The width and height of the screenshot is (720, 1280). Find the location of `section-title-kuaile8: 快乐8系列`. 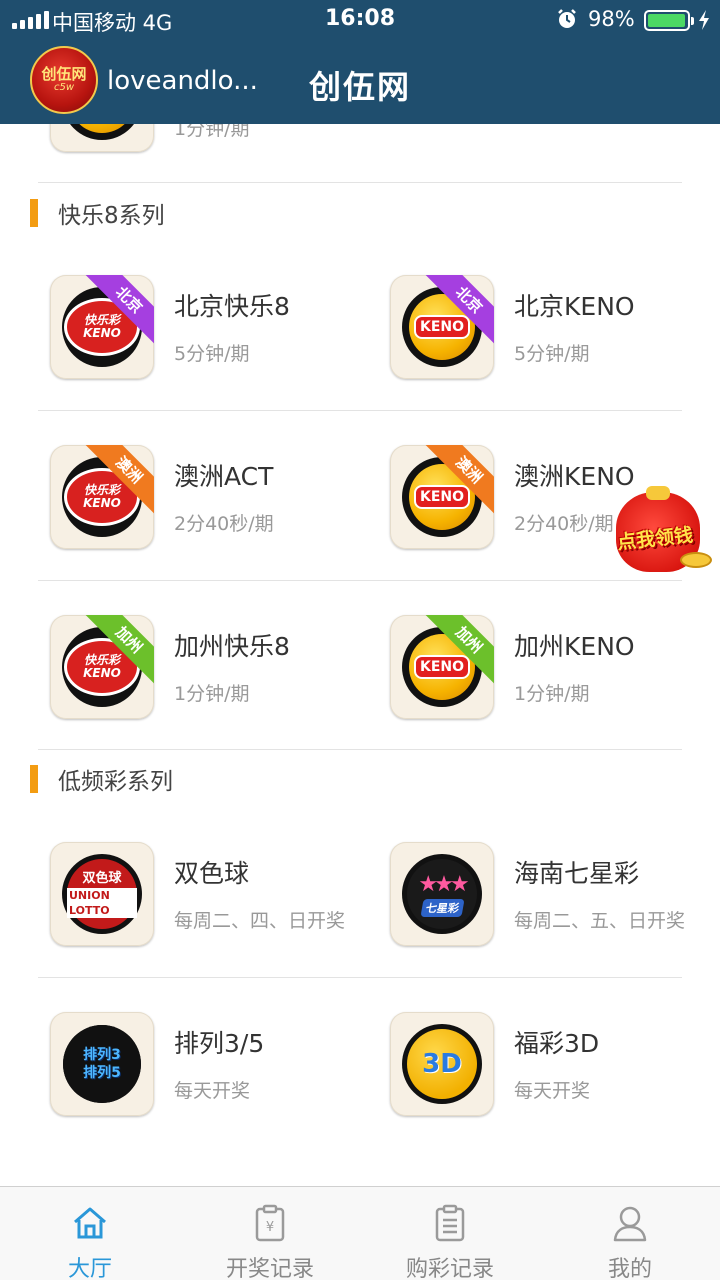

section-title-kuaile8: 快乐8系列 is located at coordinates (97, 214).